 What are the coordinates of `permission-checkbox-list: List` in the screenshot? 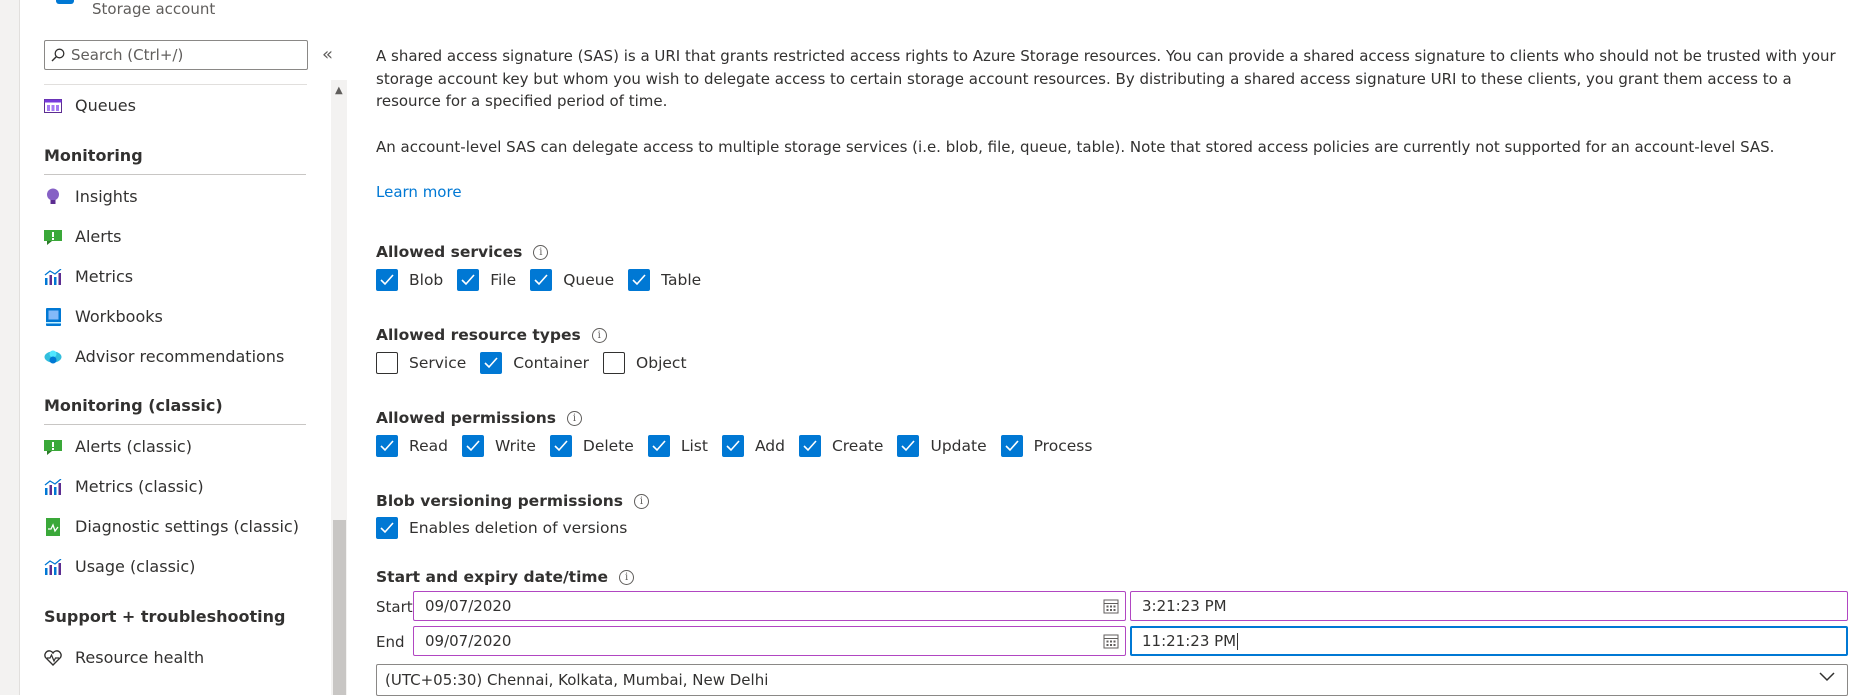 It's located at (677, 446).